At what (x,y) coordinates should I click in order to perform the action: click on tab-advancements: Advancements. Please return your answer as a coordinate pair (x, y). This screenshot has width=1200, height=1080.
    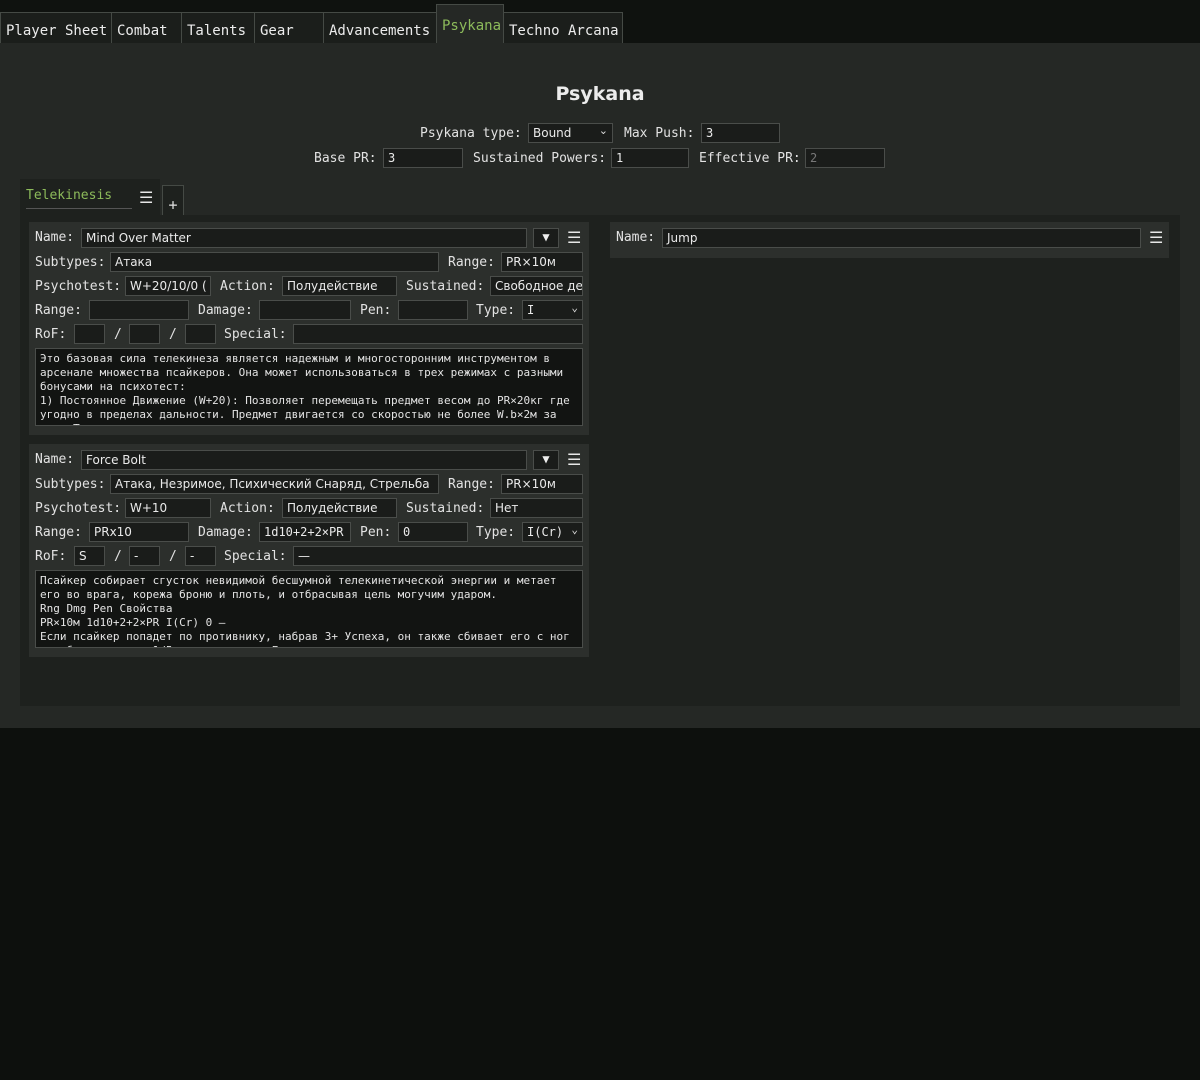
    Looking at the image, I should click on (380, 27).